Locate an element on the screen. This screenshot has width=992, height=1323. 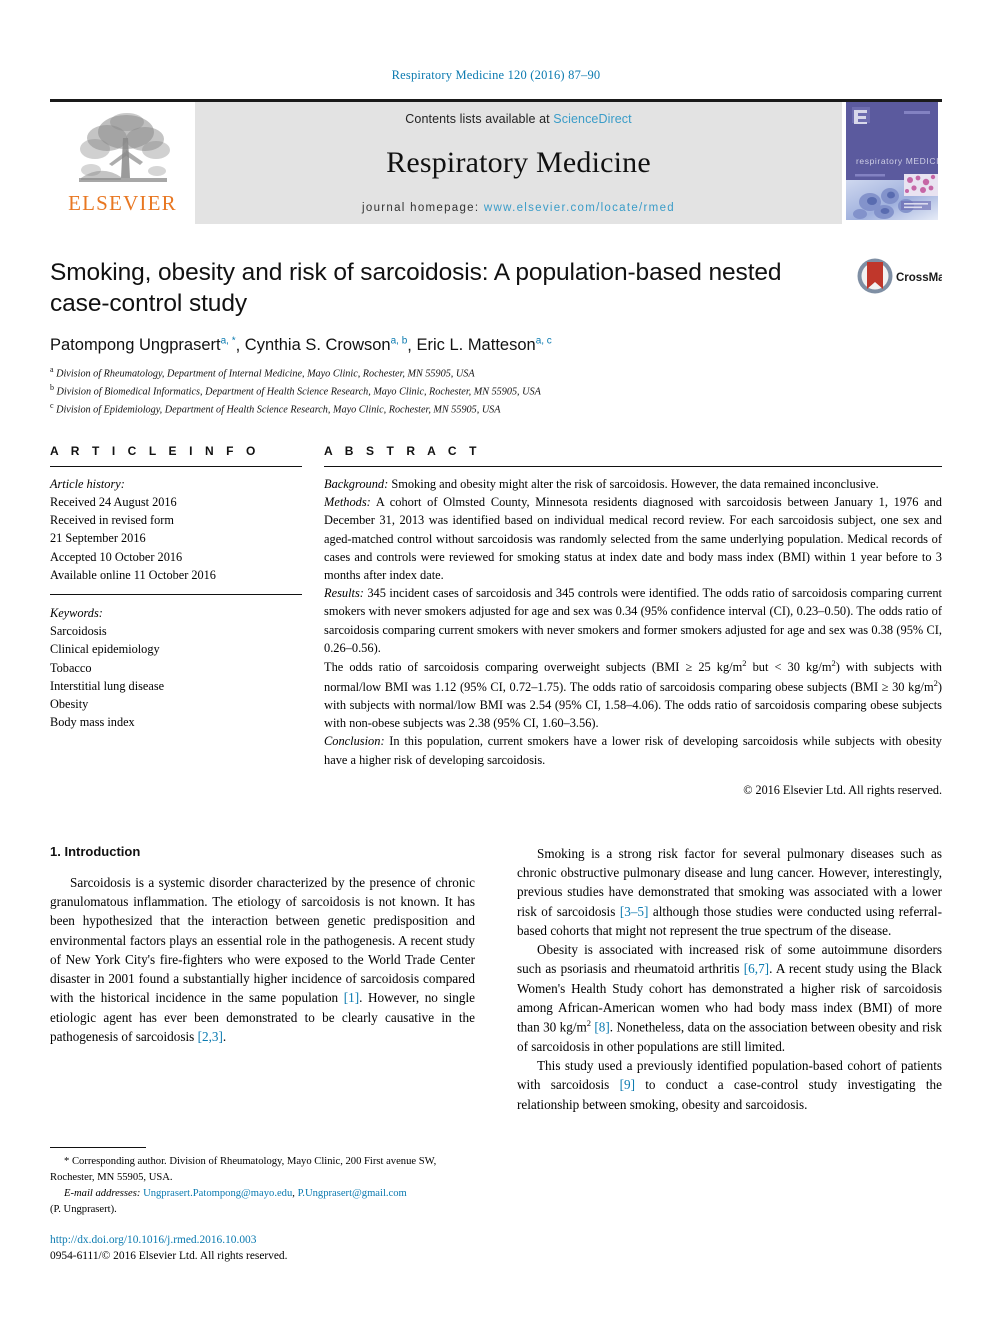
journal-title: Respiratory Medicine is located at coordinates (518, 162).